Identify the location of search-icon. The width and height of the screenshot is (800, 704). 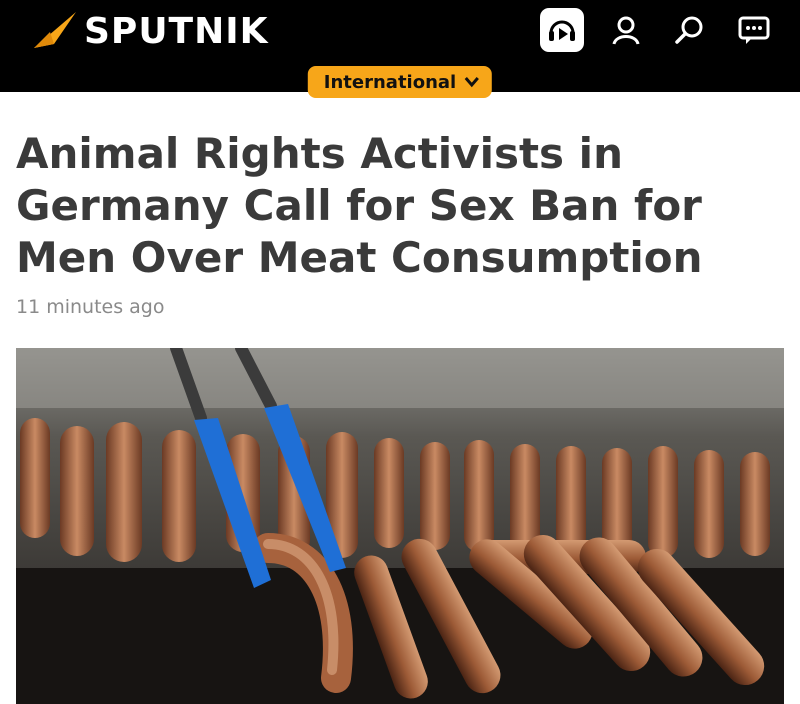
(689, 30).